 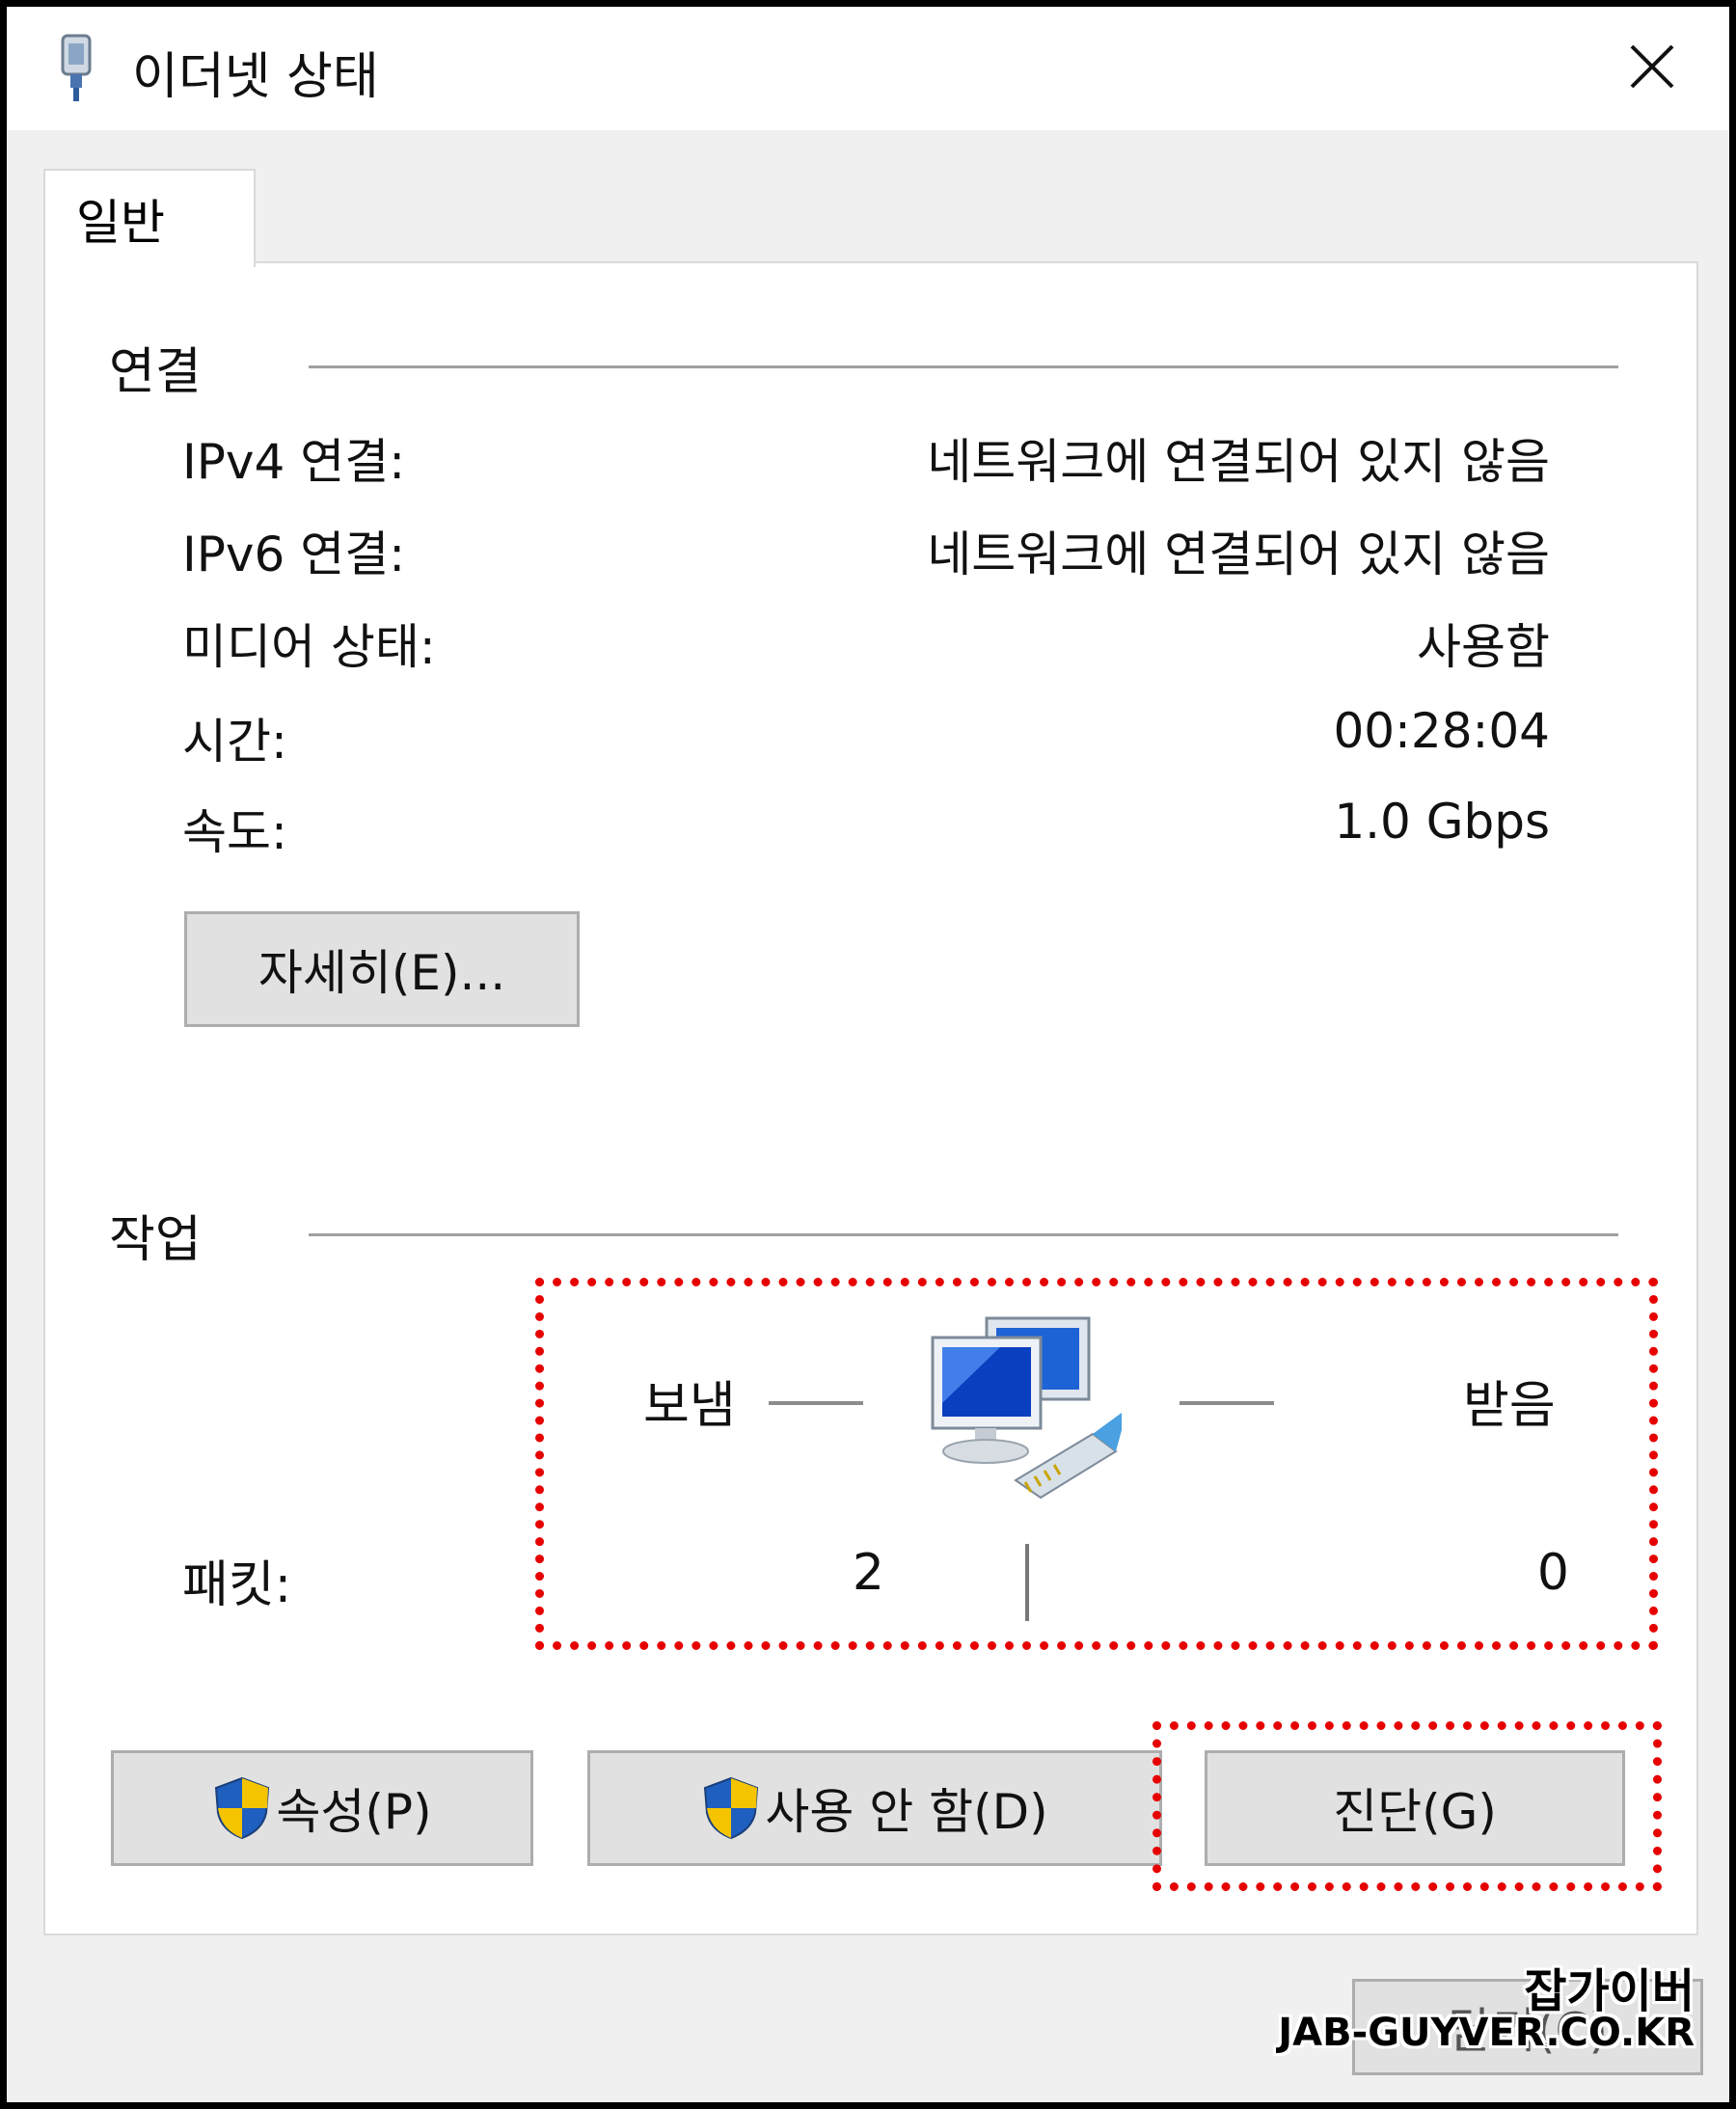 I want to click on received-dash, so click(x=1227, y=1403).